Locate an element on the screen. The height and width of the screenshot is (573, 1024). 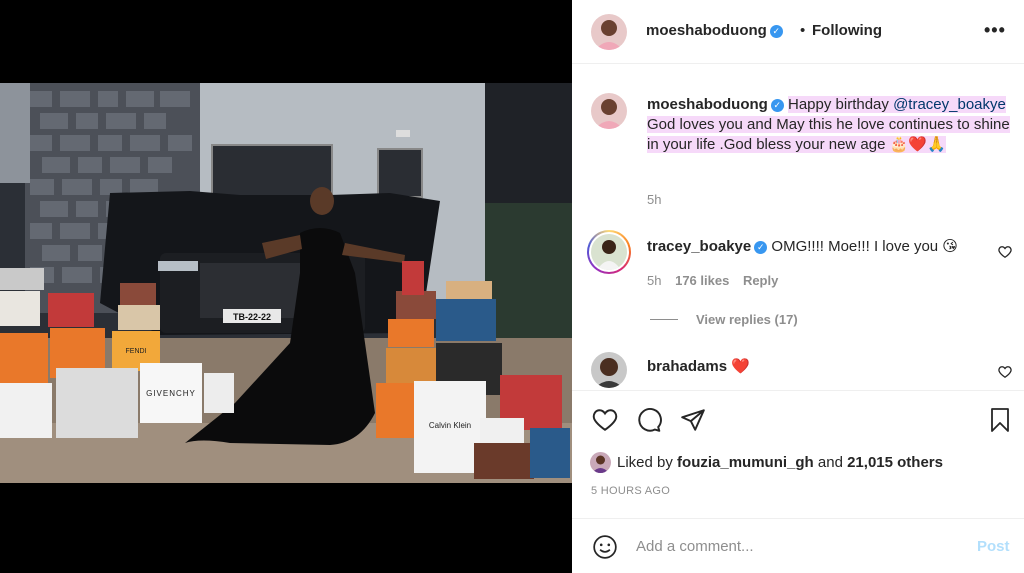
comment-avatar-story-ring is located at coordinates (609, 252).